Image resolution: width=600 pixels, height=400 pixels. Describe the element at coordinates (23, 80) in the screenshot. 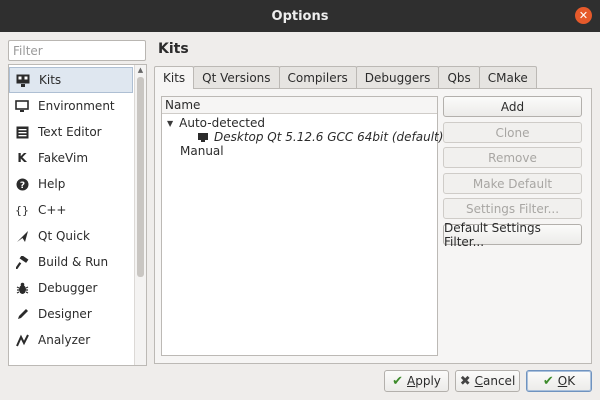

I see `kits-icon` at that location.